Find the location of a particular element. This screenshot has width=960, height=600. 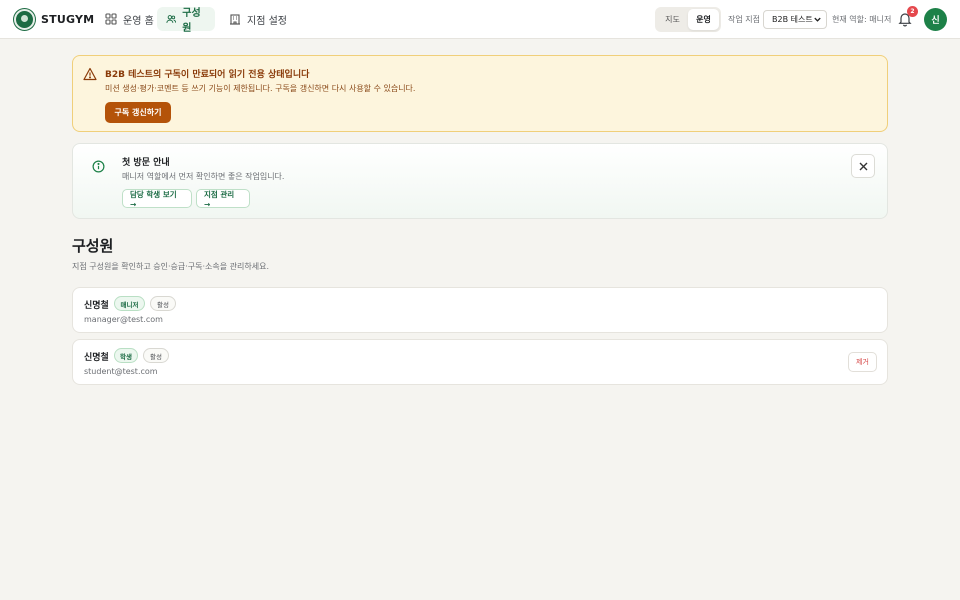

brand-logo: STUGYM is located at coordinates (54, 19).